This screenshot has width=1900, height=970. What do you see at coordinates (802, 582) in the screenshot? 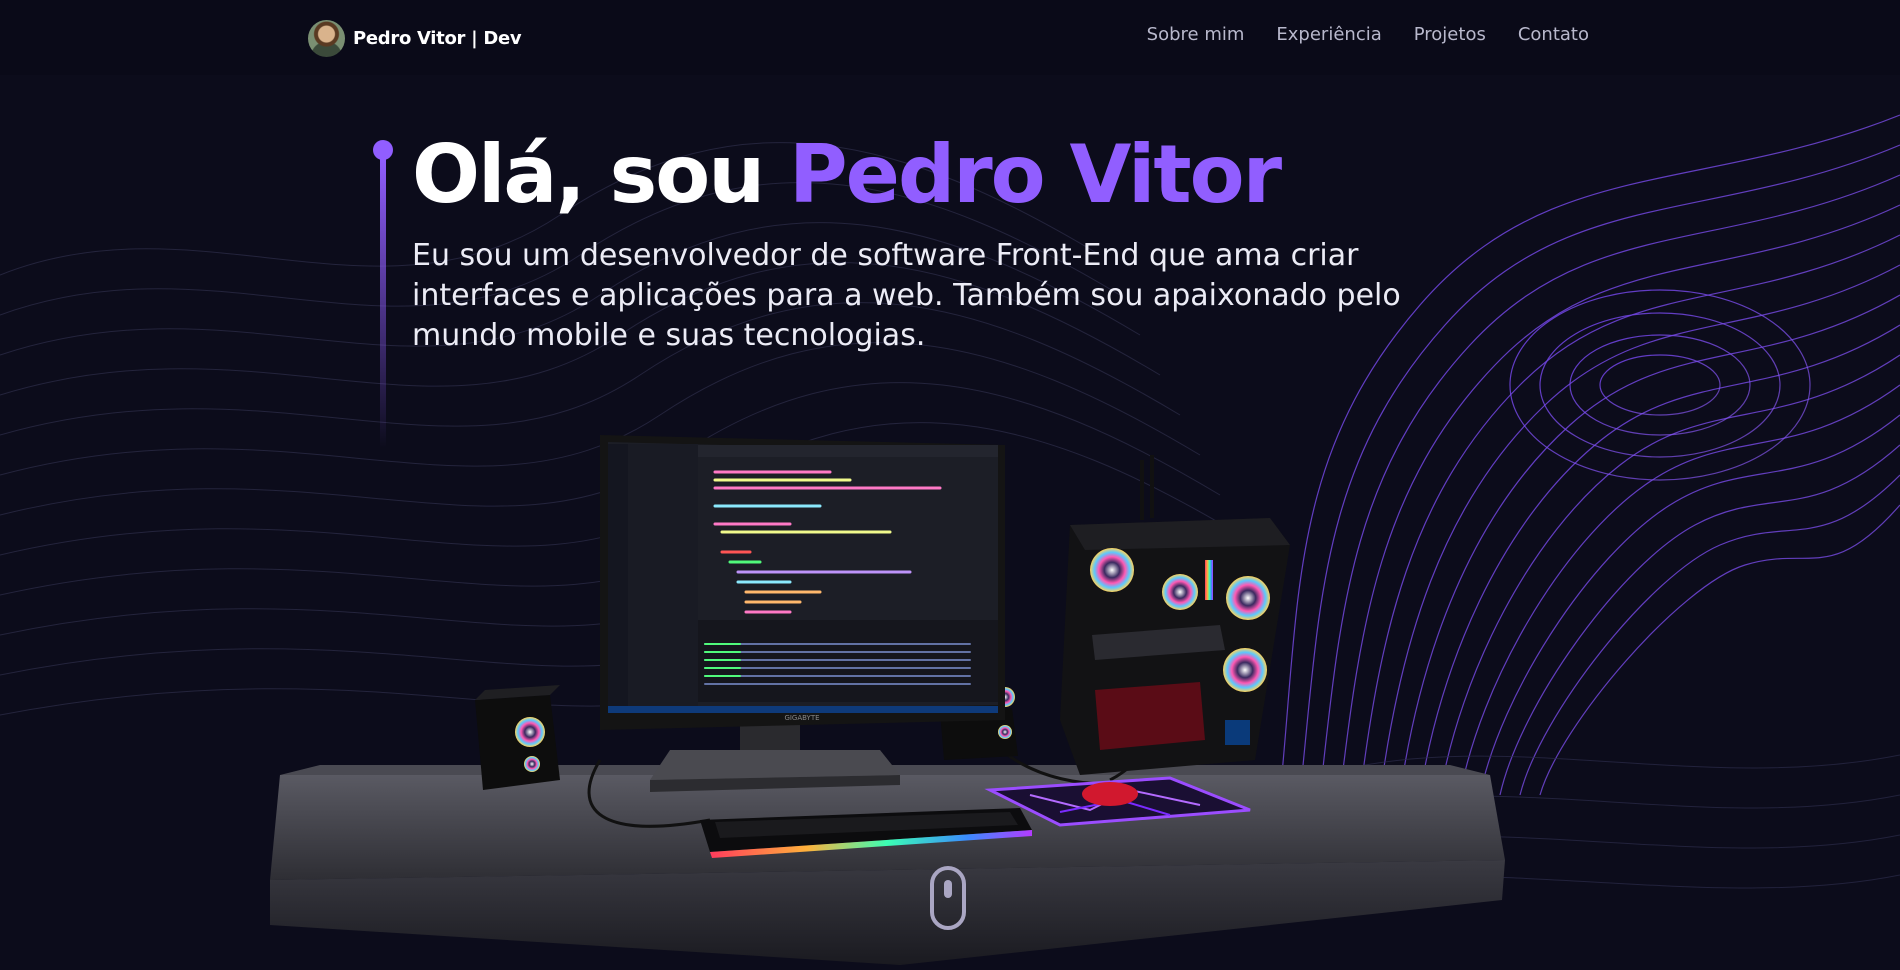
I see `monitor: GIGABYTE` at bounding box center [802, 582].